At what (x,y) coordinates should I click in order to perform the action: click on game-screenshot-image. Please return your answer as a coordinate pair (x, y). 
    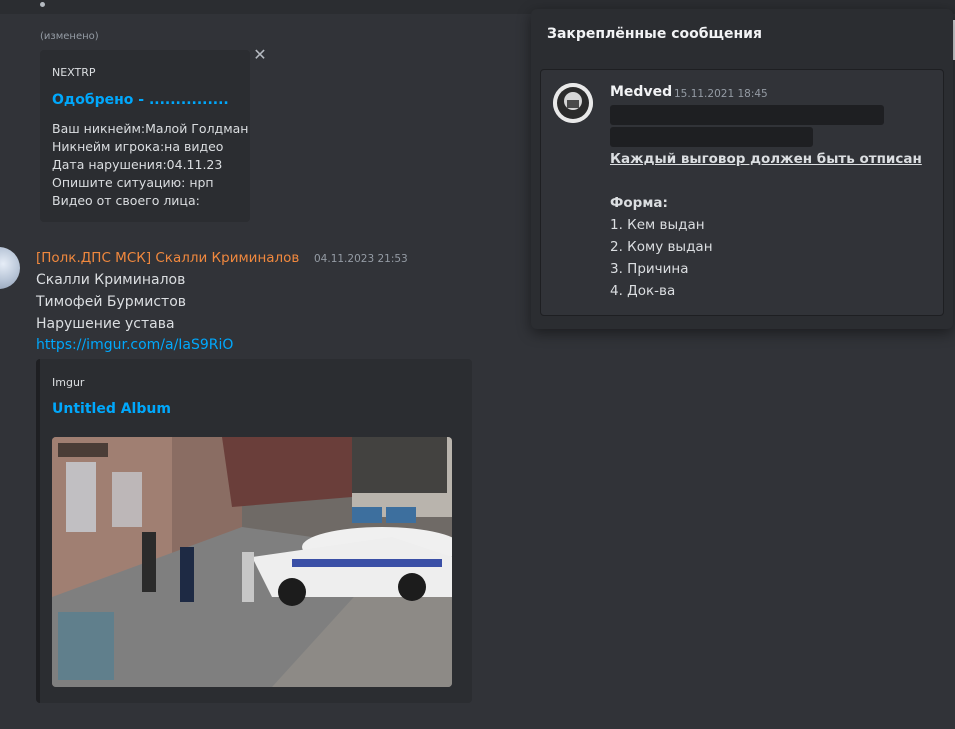
    Looking at the image, I should click on (252, 562).